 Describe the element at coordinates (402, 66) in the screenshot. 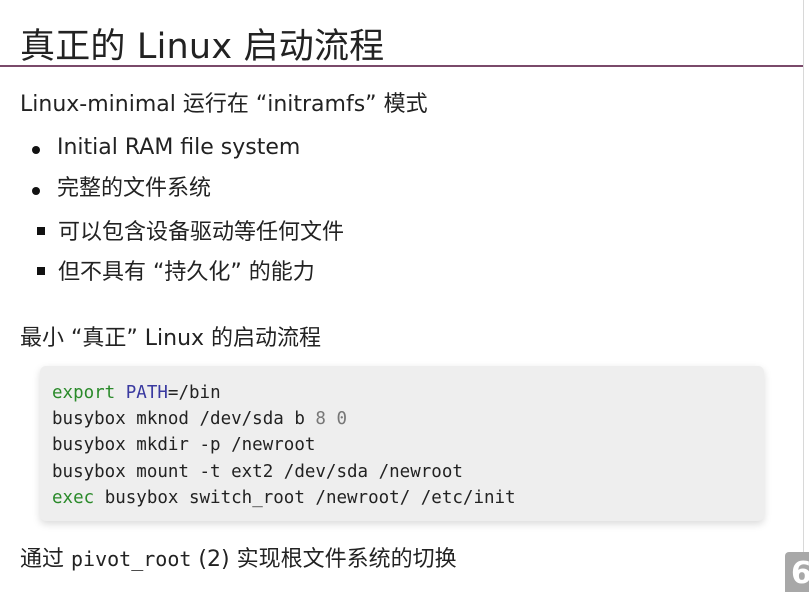

I see `title-divider` at that location.